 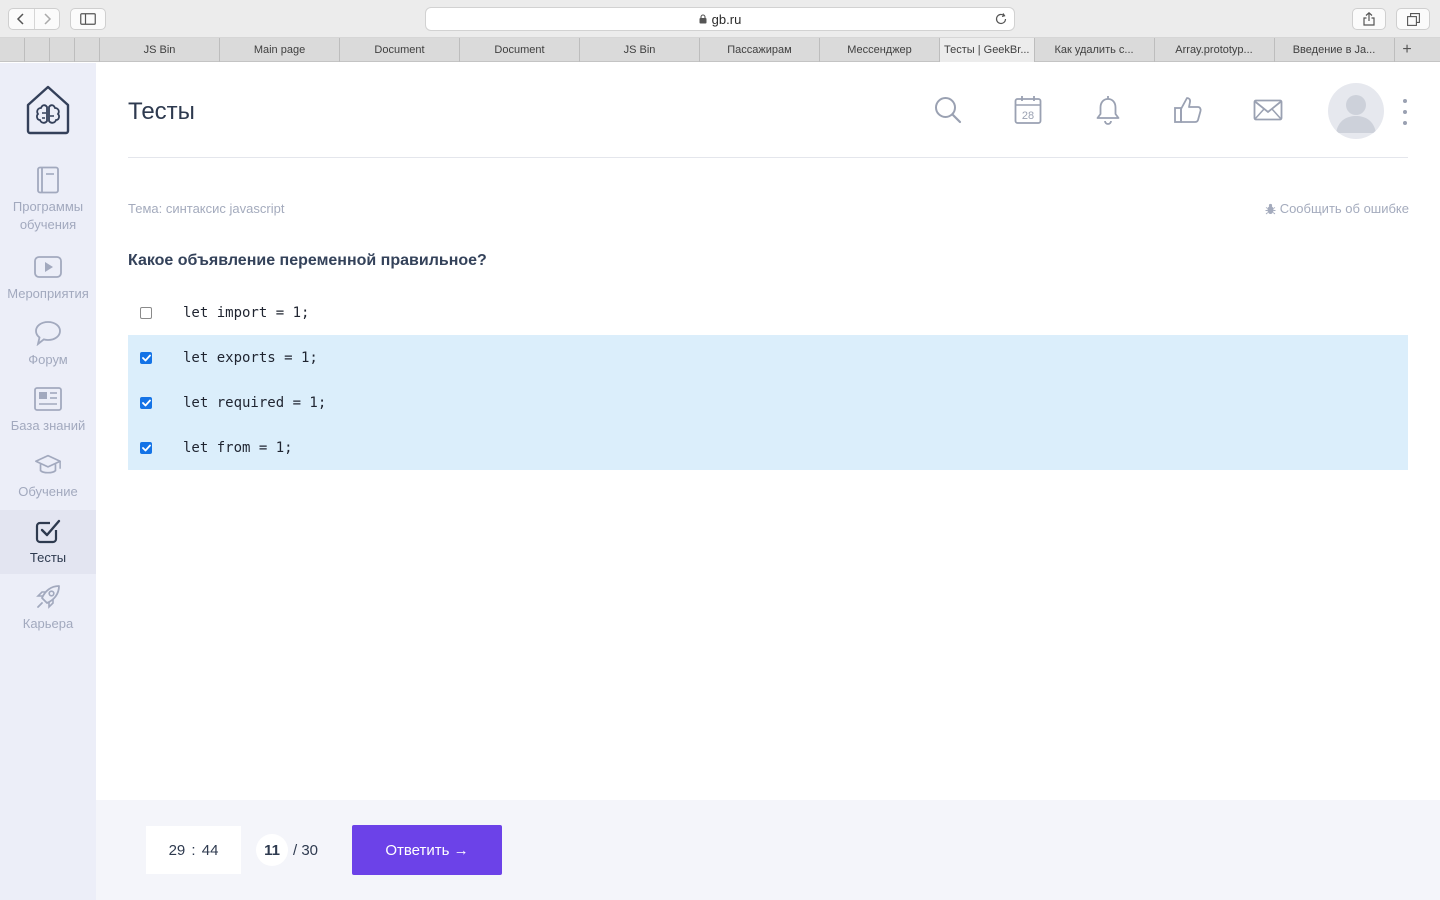 What do you see at coordinates (48, 333) in the screenshot?
I see `chat-bubble-icon` at bounding box center [48, 333].